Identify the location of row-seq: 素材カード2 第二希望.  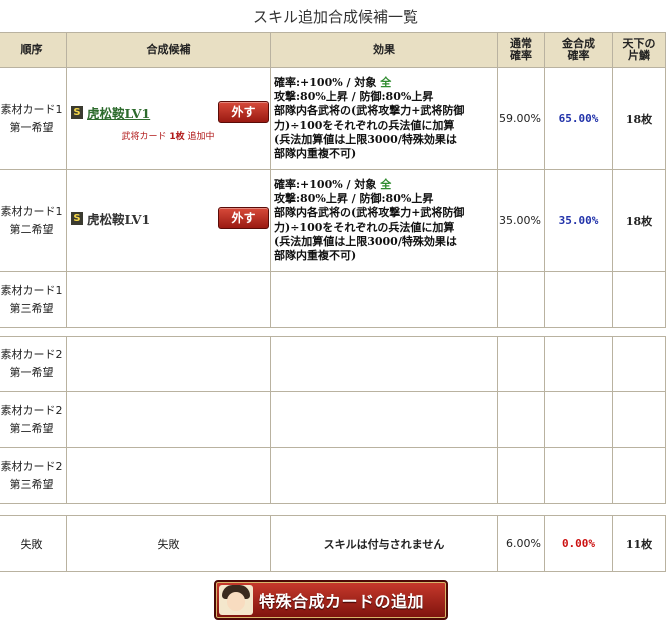
(33, 419).